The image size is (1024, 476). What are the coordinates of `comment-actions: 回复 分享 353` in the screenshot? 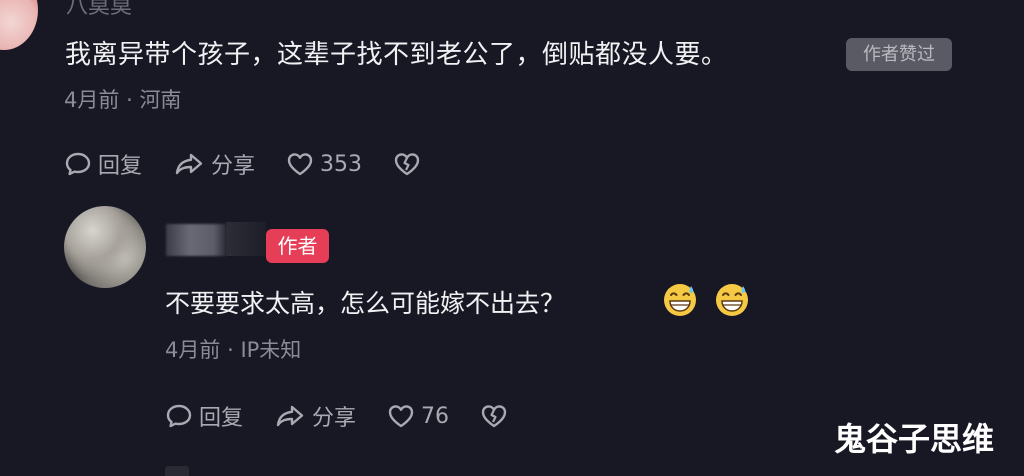 It's located at (258, 164).